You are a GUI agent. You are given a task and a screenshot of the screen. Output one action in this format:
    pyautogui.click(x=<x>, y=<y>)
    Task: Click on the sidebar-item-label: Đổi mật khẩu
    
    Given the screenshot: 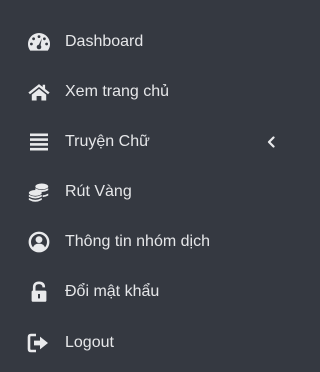 What is the action you would take?
    pyautogui.click(x=112, y=291)
    